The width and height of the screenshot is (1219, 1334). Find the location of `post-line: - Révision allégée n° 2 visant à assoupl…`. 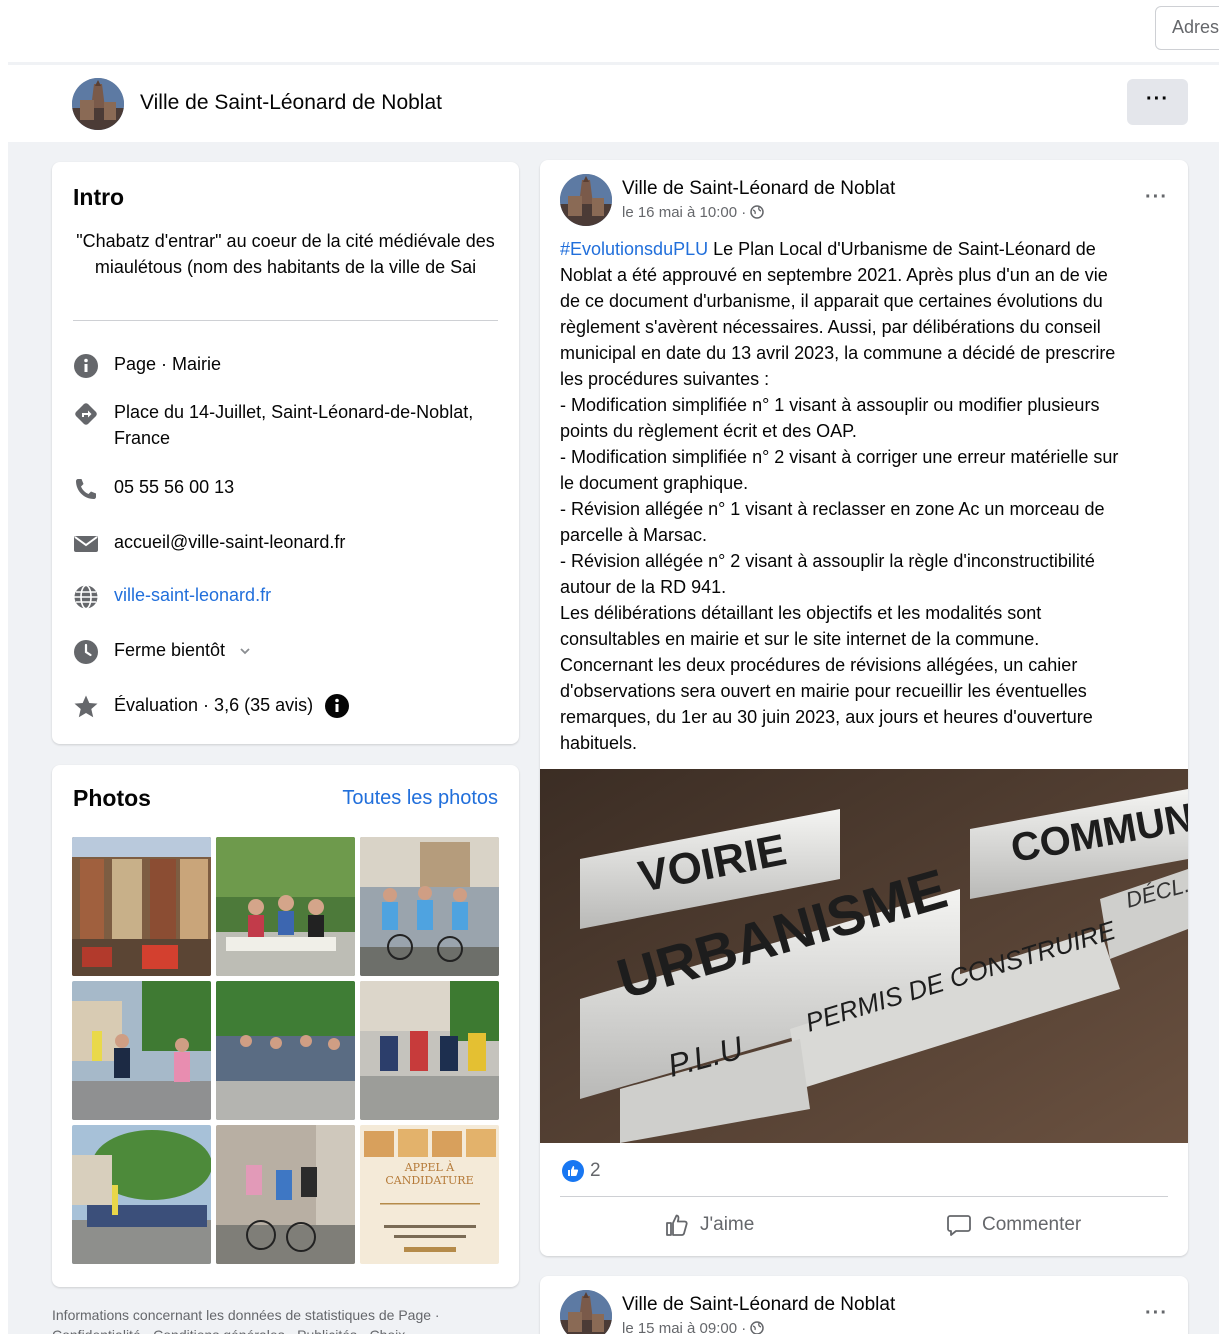

post-line: - Révision allégée n° 2 visant à assoupl… is located at coordinates (827, 561).